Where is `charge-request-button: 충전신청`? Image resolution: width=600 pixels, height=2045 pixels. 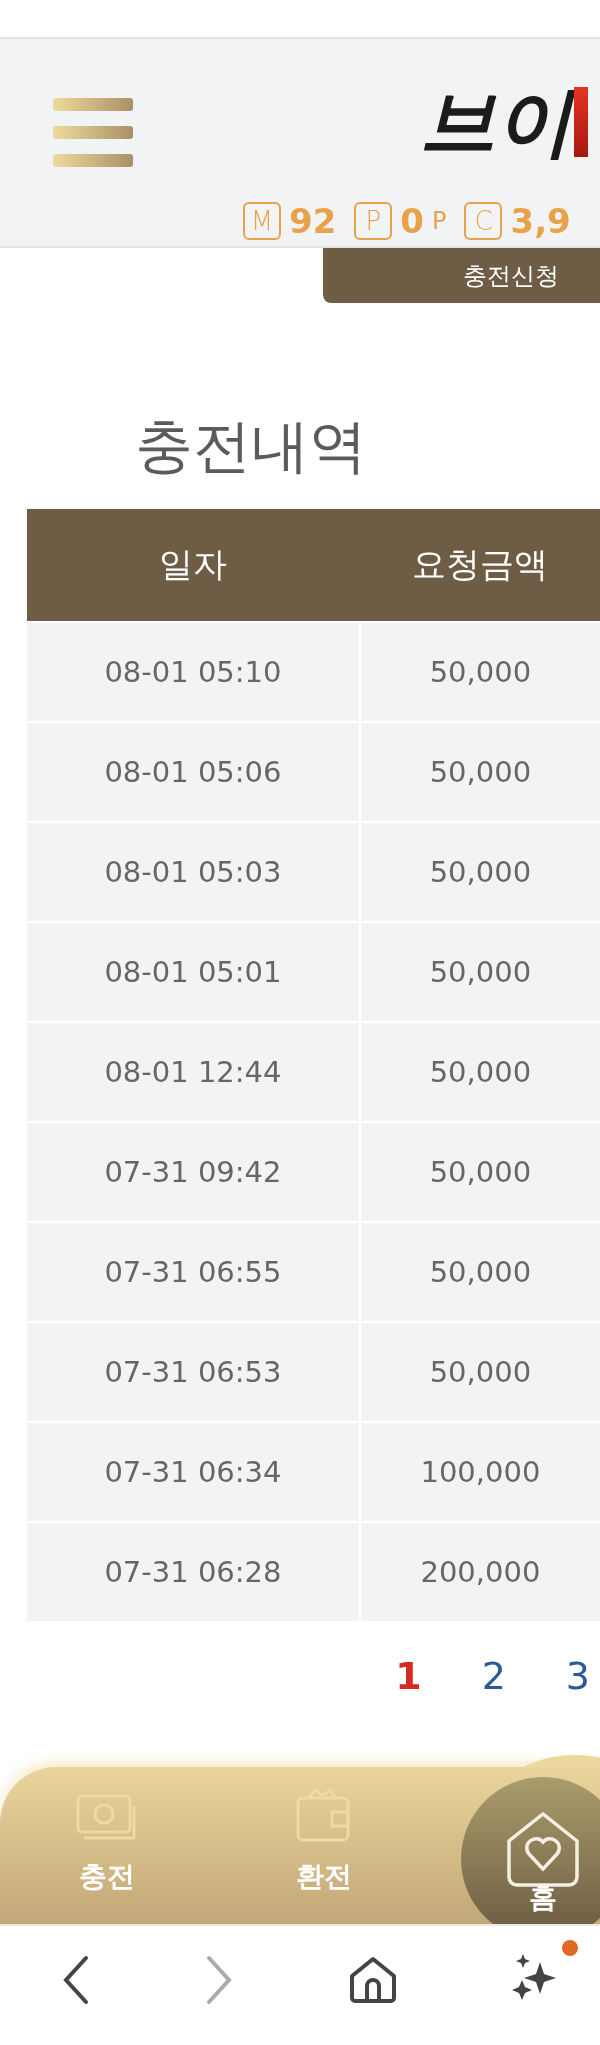
charge-request-button: 충전신청 is located at coordinates (461, 276).